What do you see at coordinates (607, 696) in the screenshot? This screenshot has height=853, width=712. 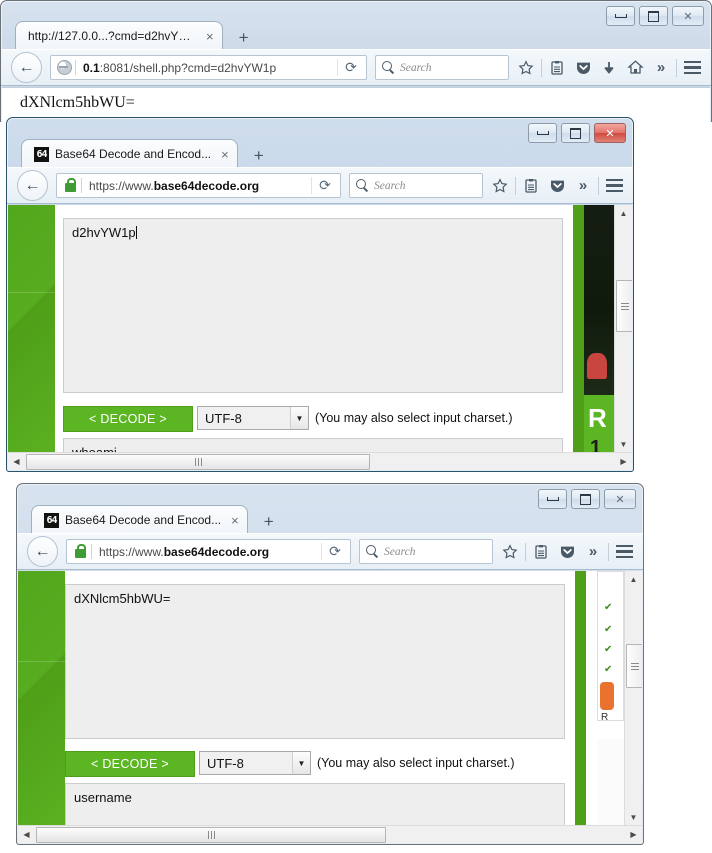 I see `ad-cta-button` at bounding box center [607, 696].